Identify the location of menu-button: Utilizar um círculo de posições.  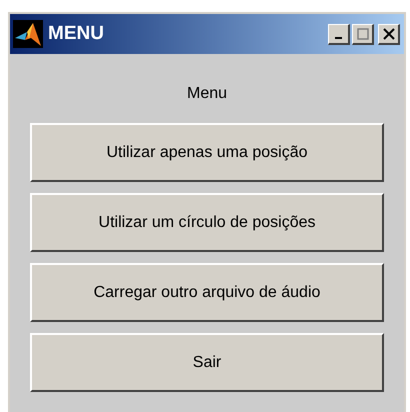
(207, 222).